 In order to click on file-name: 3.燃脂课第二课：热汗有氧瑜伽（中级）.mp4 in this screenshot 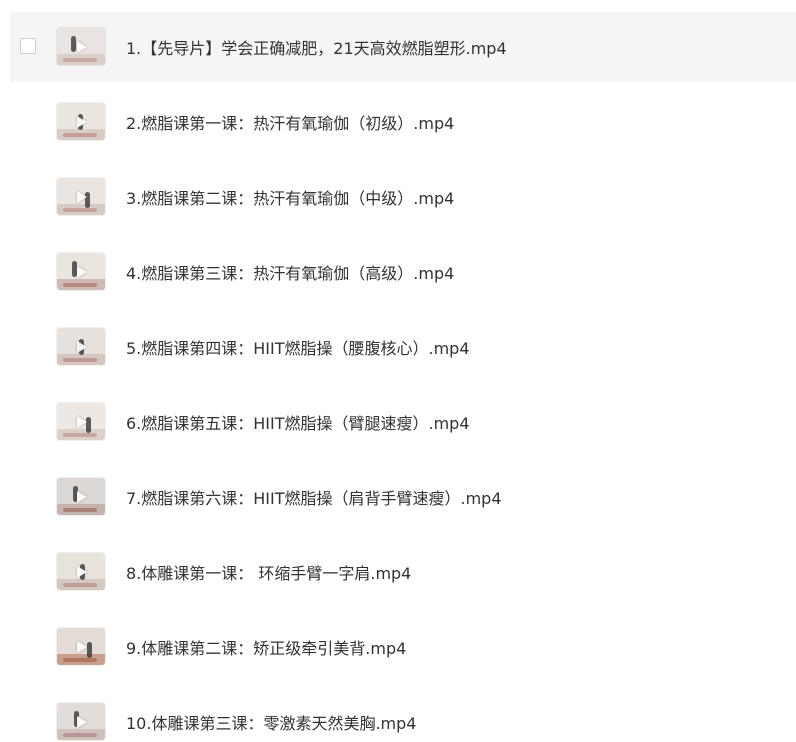, I will do `click(290, 197)`.